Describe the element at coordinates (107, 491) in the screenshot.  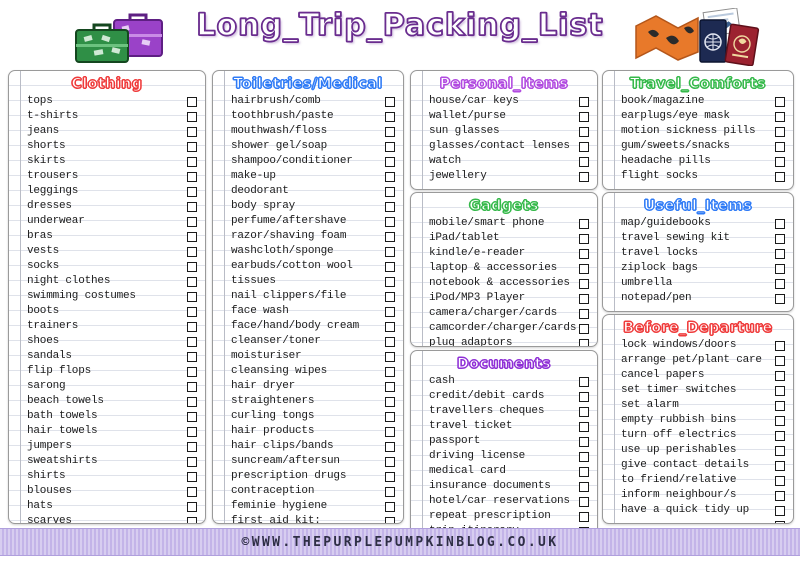
I see `list-item: blouses` at that location.